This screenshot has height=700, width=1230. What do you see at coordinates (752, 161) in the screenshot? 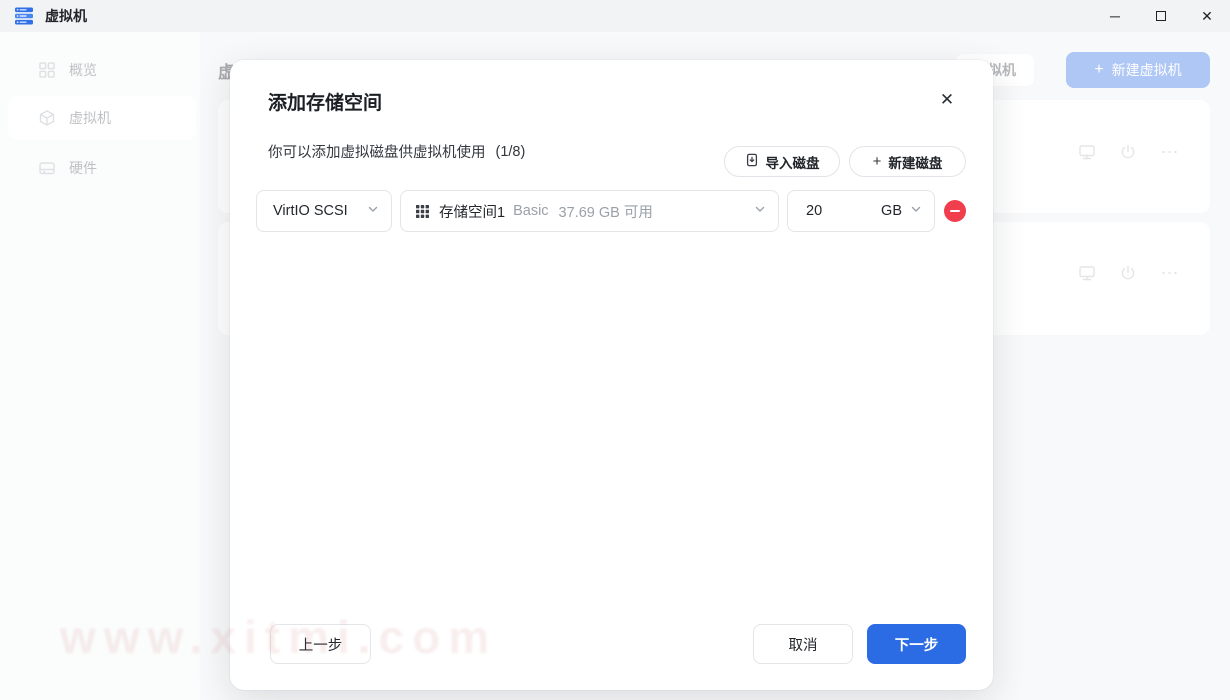
I see `import-disk-icon` at bounding box center [752, 161].